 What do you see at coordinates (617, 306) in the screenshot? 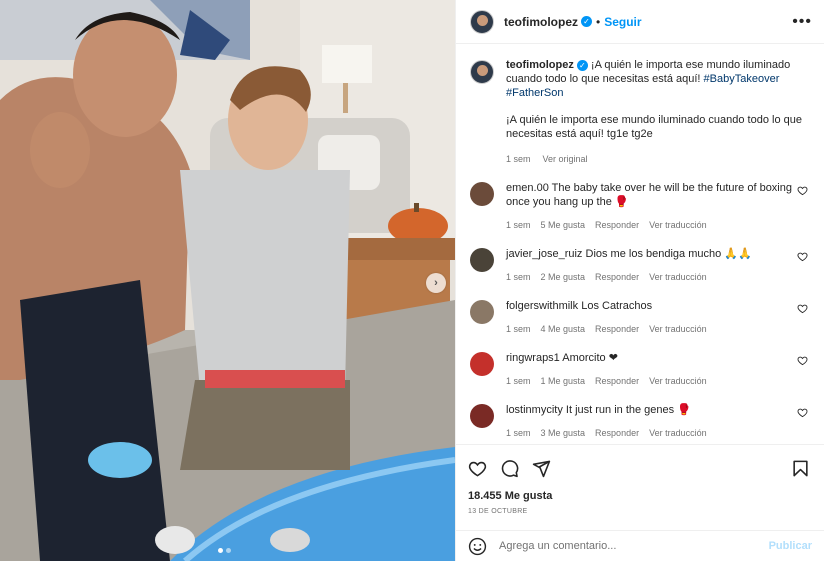
I see `comment-text: Los Catrachos` at bounding box center [617, 306].